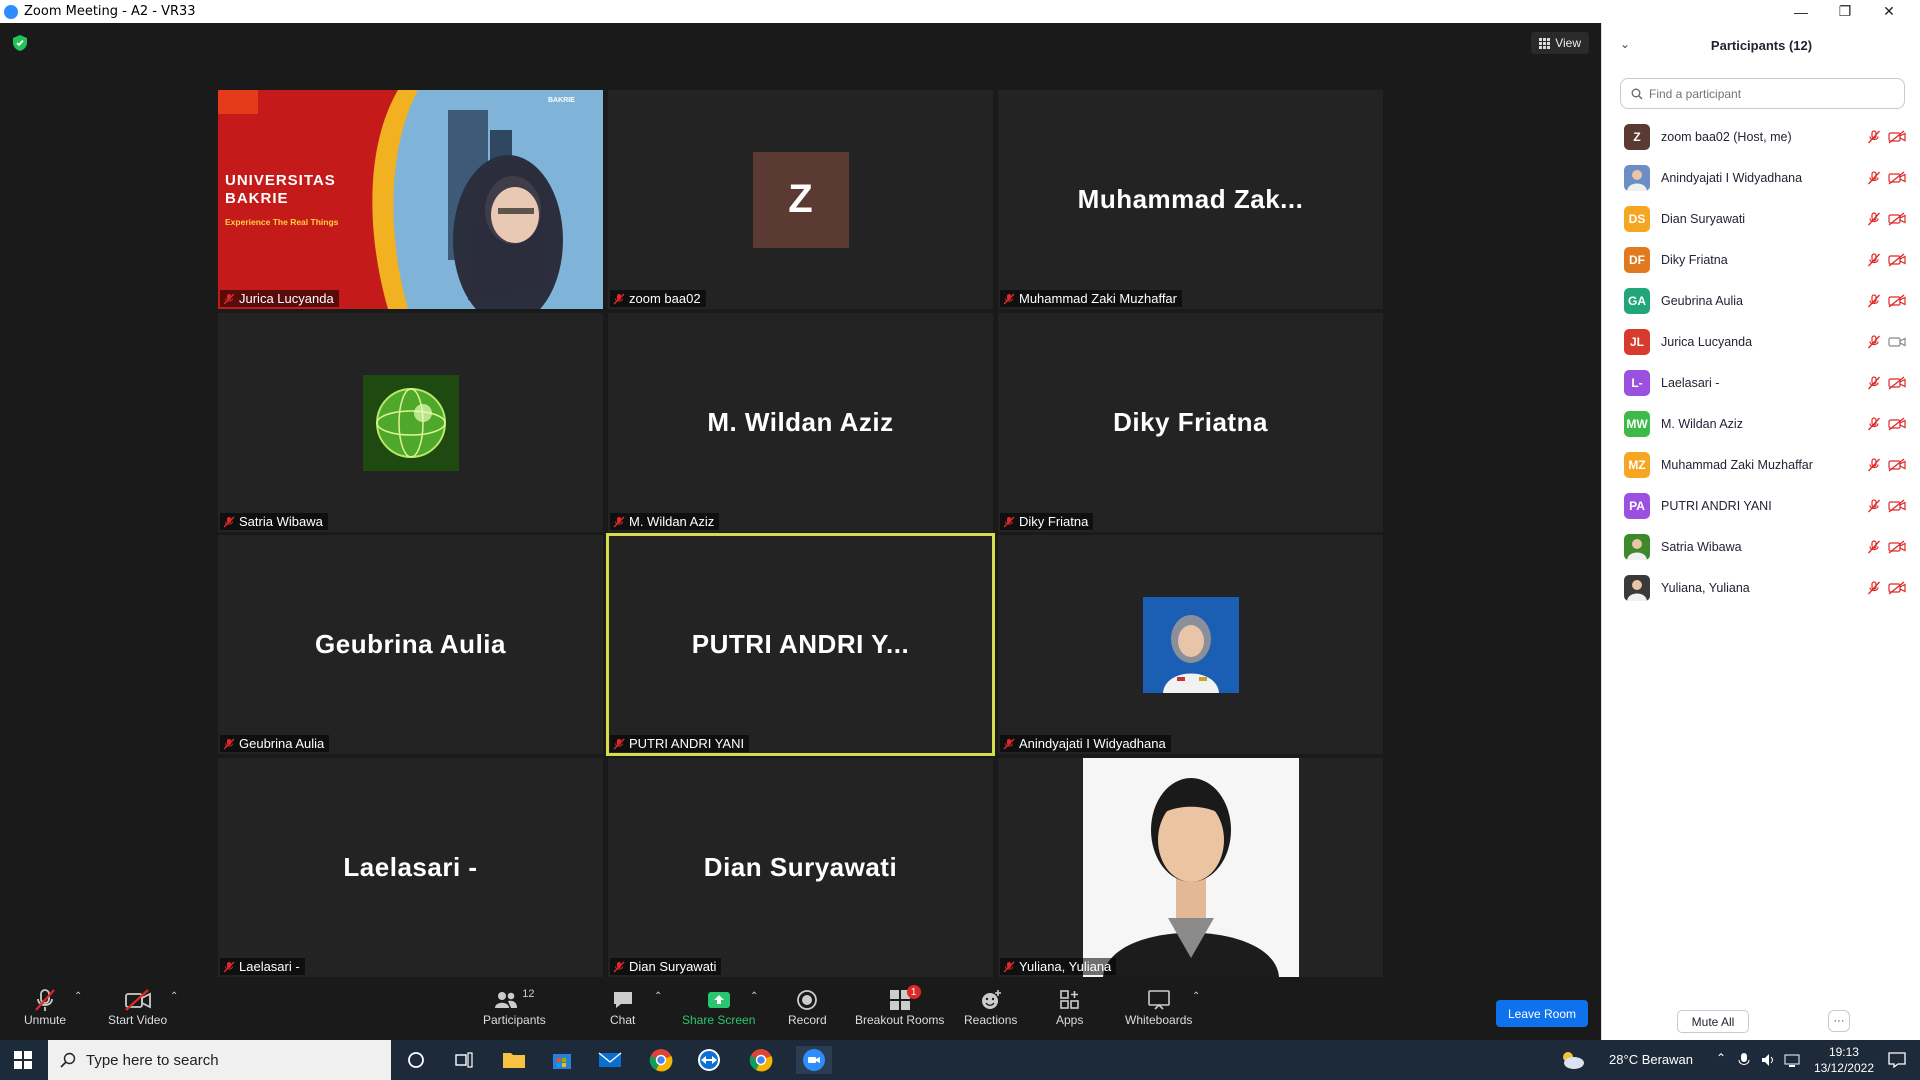 The image size is (1920, 1080). Describe the element at coordinates (1637, 341) in the screenshot. I see `participant-avatar: JL` at that location.